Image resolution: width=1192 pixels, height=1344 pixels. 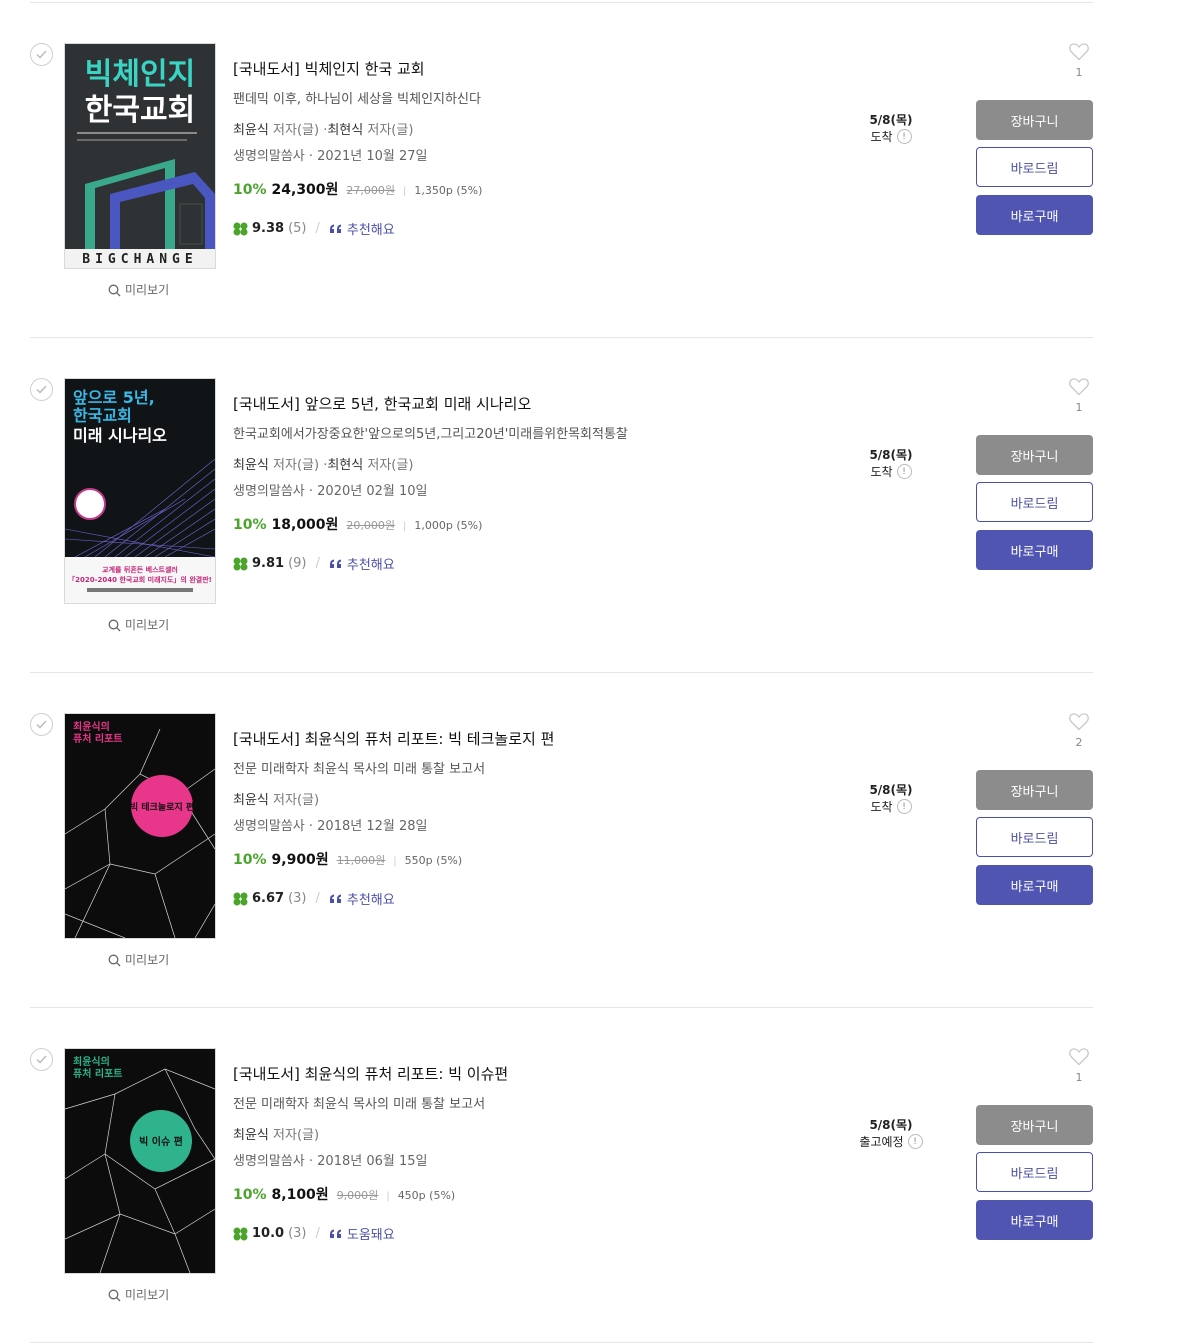 I want to click on cover-title-line2: 한국교회, so click(x=140, y=110).